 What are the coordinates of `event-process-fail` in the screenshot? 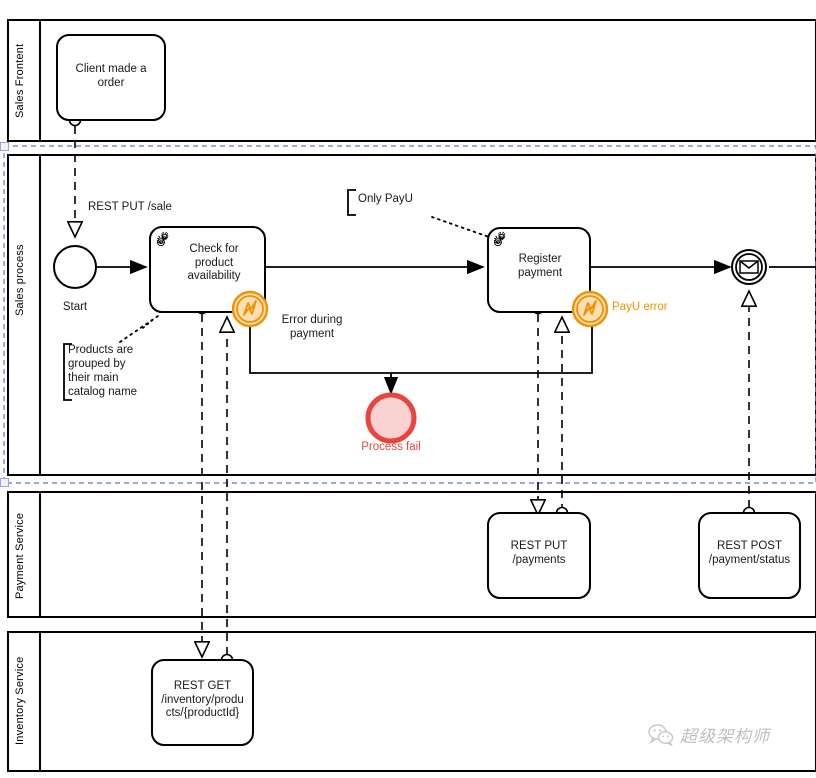 It's located at (391, 418).